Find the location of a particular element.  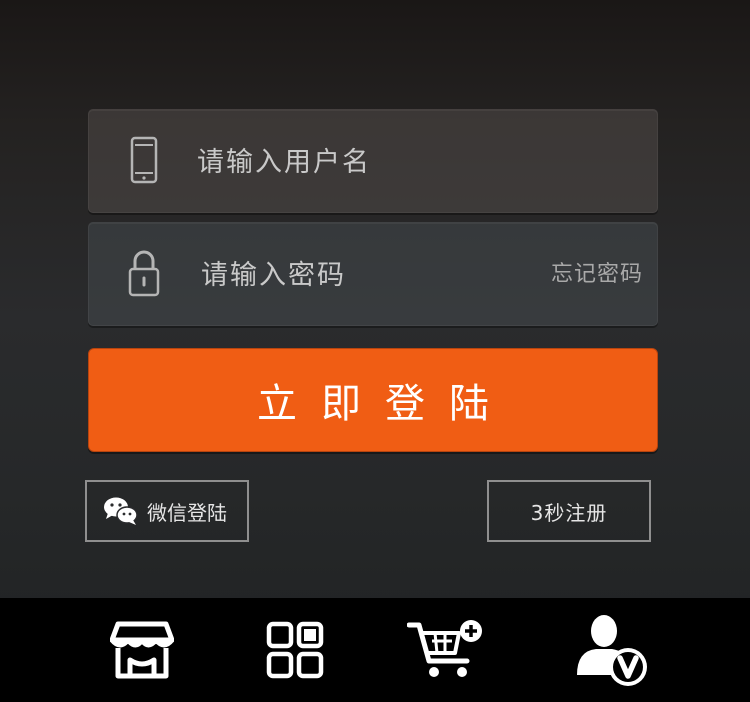

cart-add-icon is located at coordinates (444, 648).